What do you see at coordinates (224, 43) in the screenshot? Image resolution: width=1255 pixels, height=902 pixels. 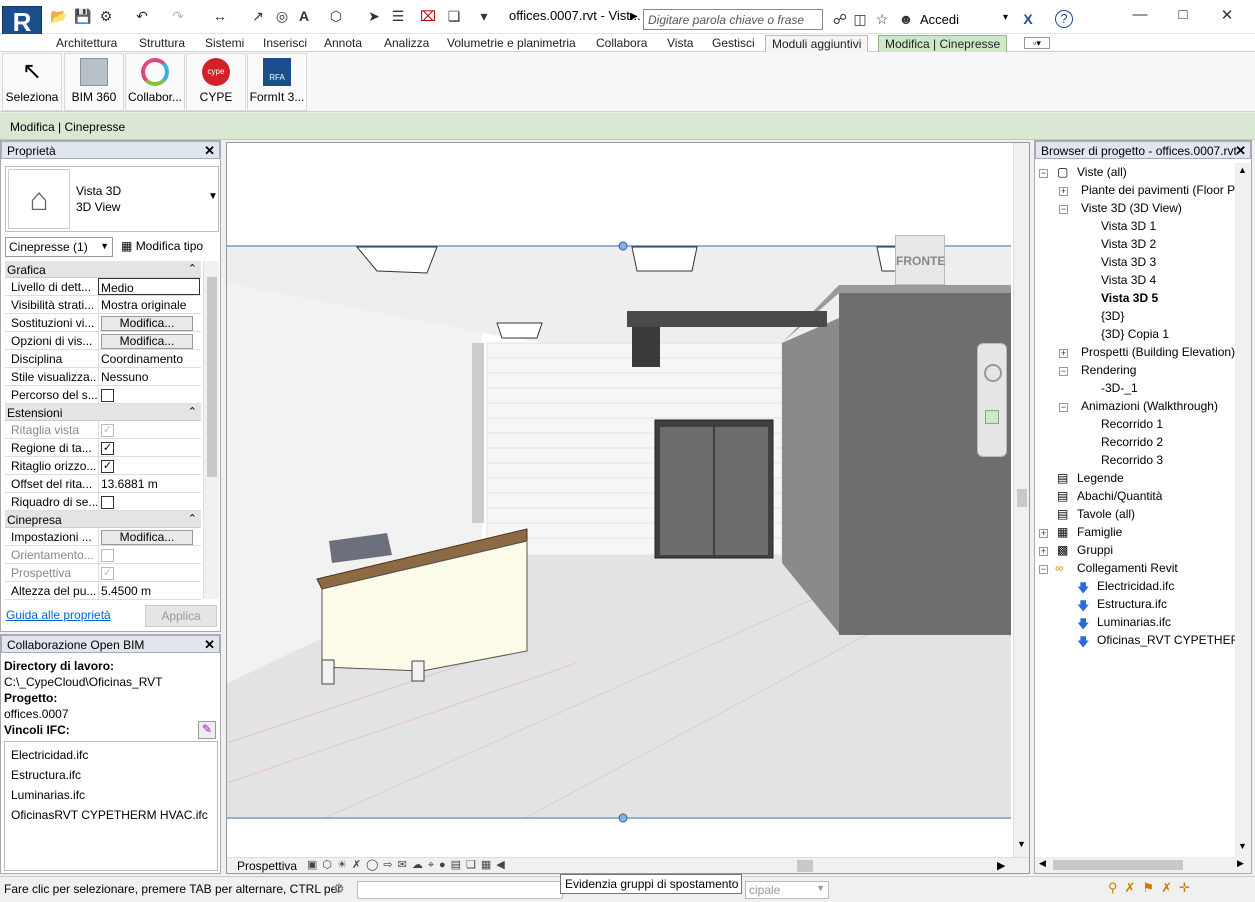 I see `tab-sistemi: Sistemi` at bounding box center [224, 43].